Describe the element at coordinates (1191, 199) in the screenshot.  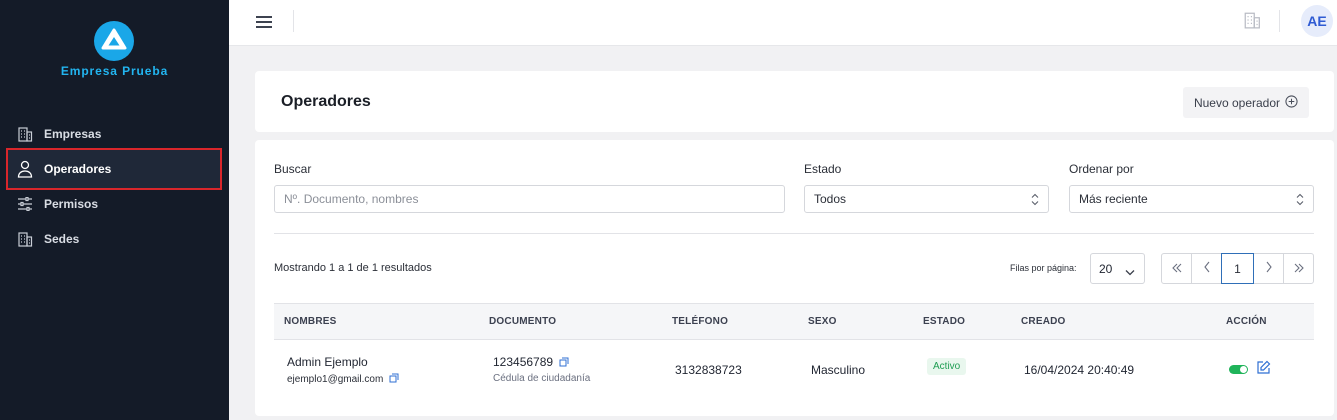
I see `sort-select: Más reciente` at that location.